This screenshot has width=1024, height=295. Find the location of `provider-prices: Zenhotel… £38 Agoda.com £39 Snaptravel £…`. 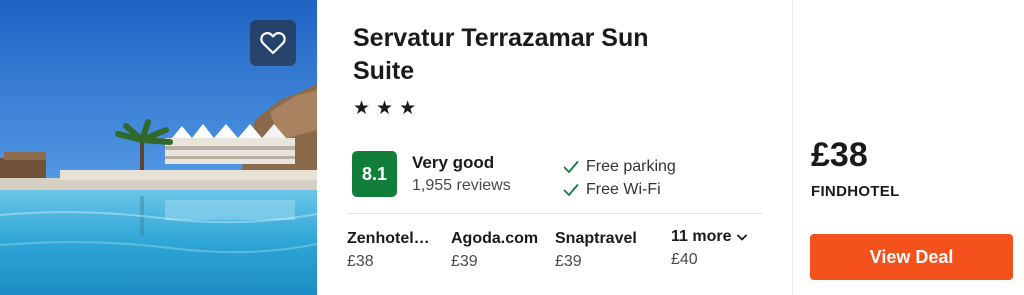

provider-prices: Zenhotel… £38 Agoda.com £39 Snaptravel £… is located at coordinates (557, 254).